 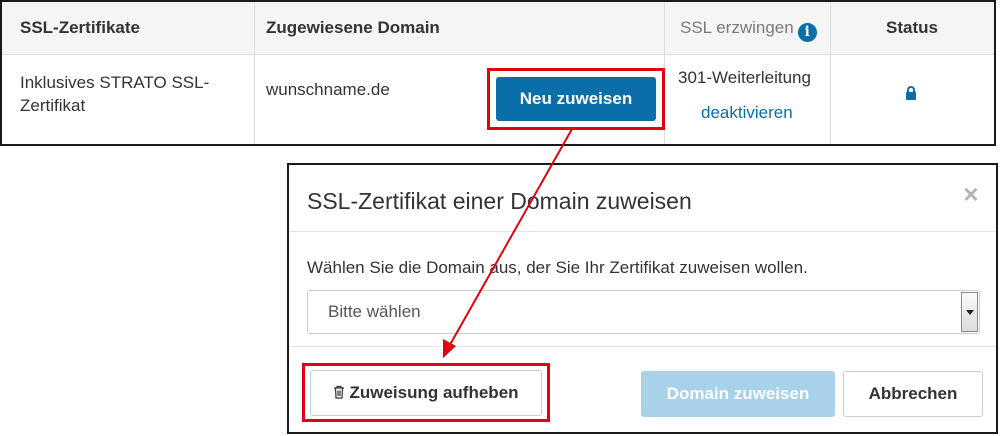 What do you see at coordinates (747, 112) in the screenshot?
I see `deactivate-link: deaktivieren` at bounding box center [747, 112].